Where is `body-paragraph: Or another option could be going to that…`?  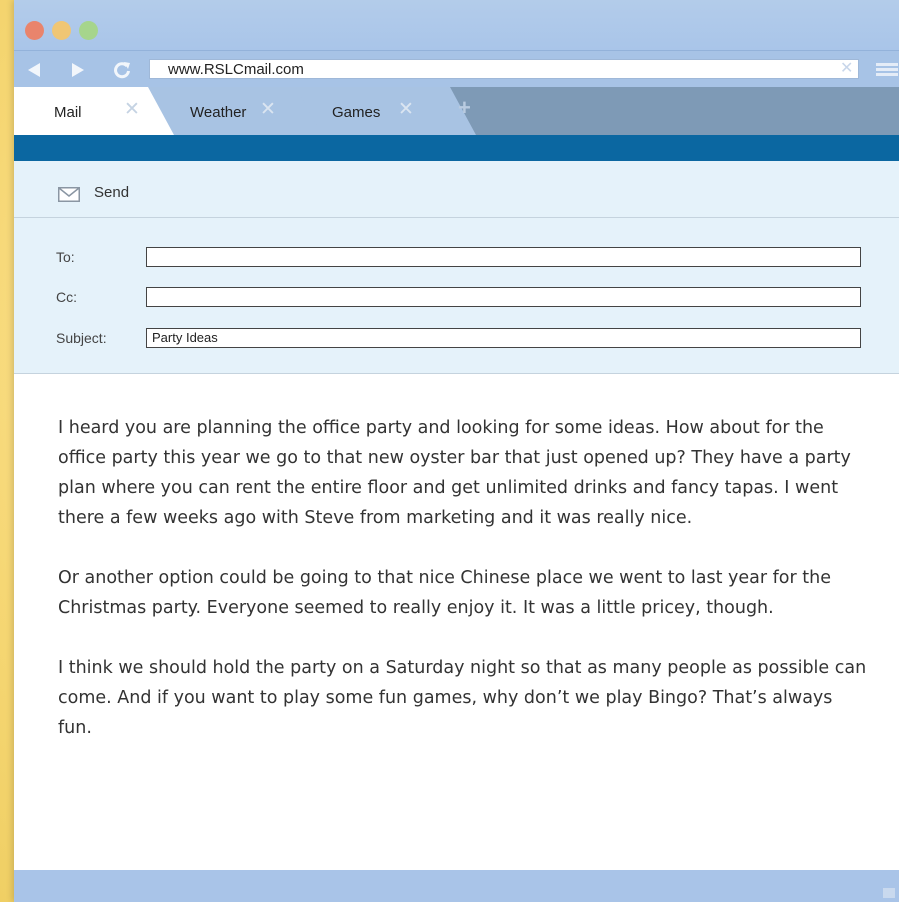
body-paragraph: Or another option could be going to that… is located at coordinates (444, 593).